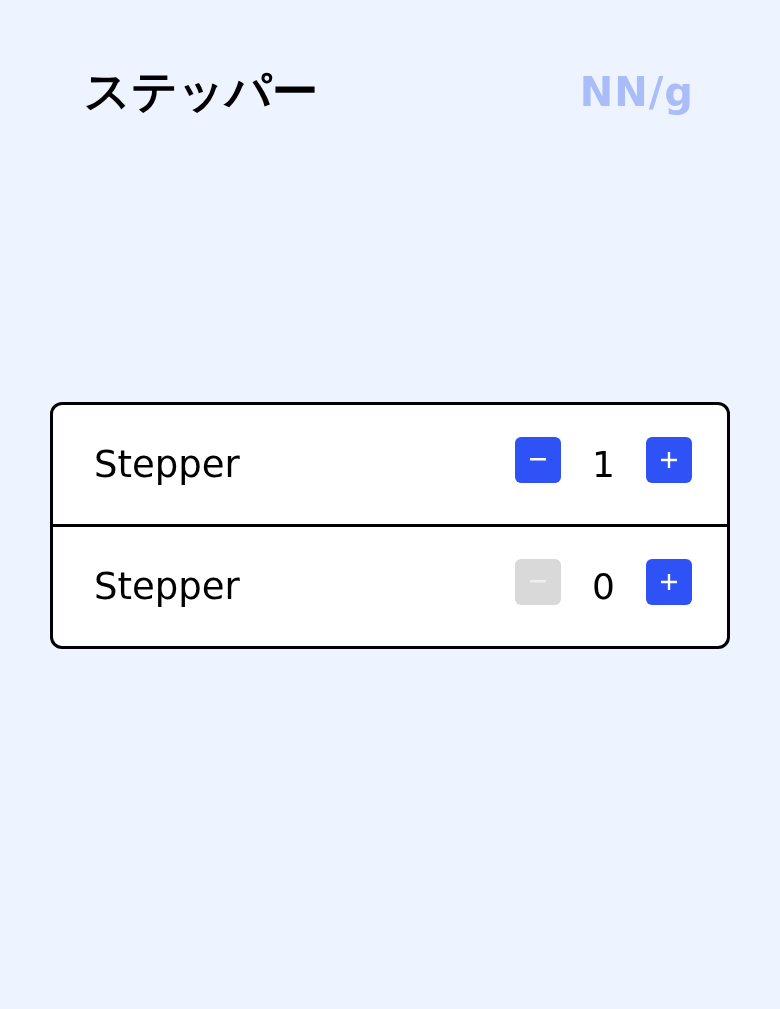  I want to click on decrement-button, so click(538, 459).